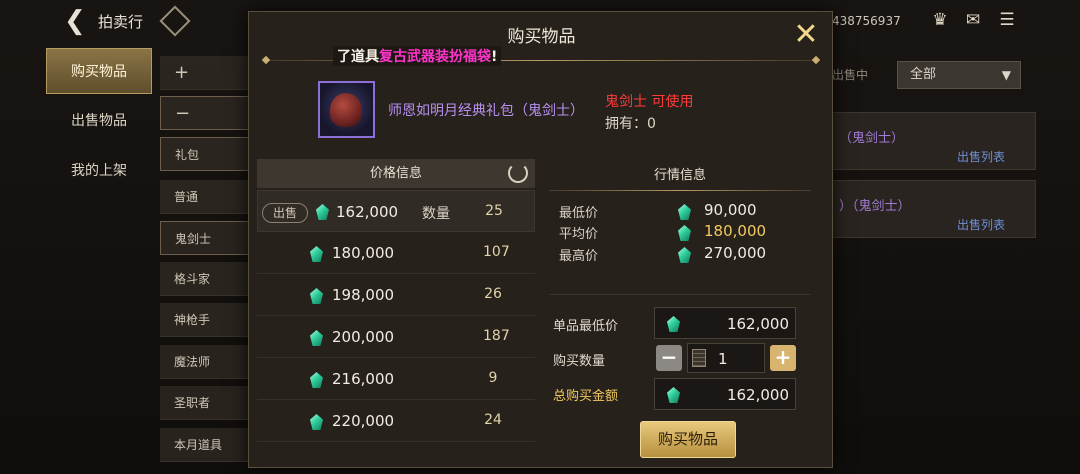 This screenshot has width=1080, height=474. Describe the element at coordinates (923, 74) in the screenshot. I see `filter-select-value: 全部` at that location.